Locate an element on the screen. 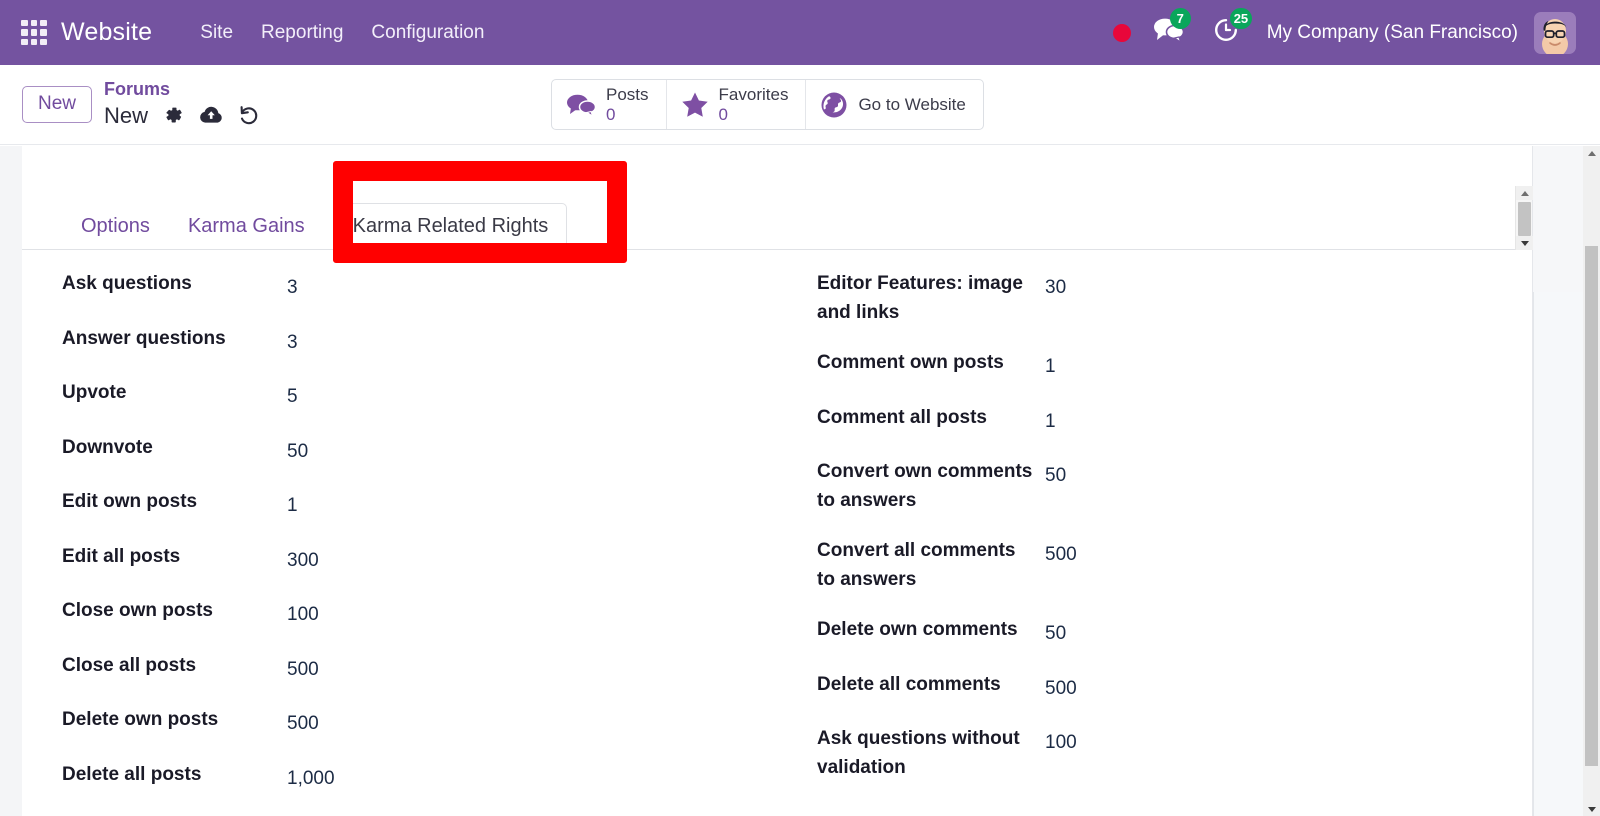  stat-button-posts: Posts 0 is located at coordinates (609, 104).